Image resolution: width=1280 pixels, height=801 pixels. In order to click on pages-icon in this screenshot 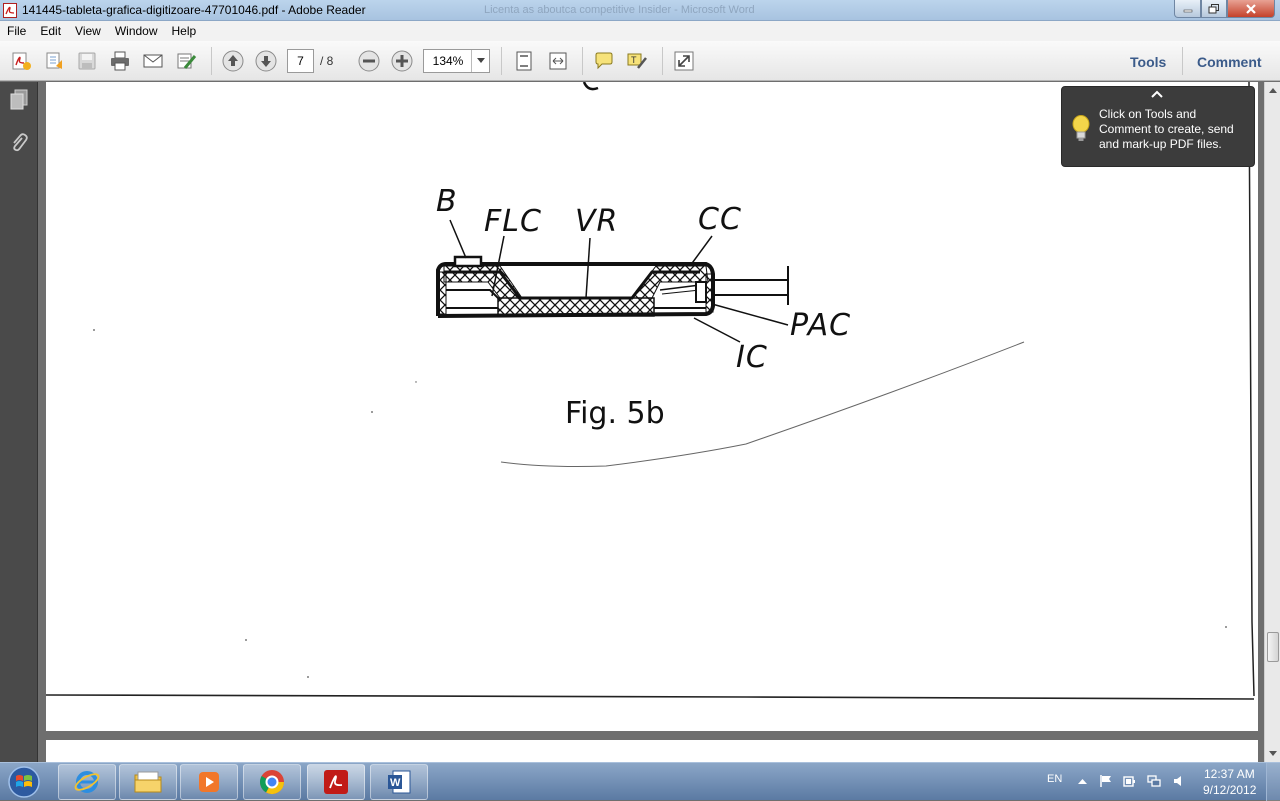, I will do `click(19, 99)`.